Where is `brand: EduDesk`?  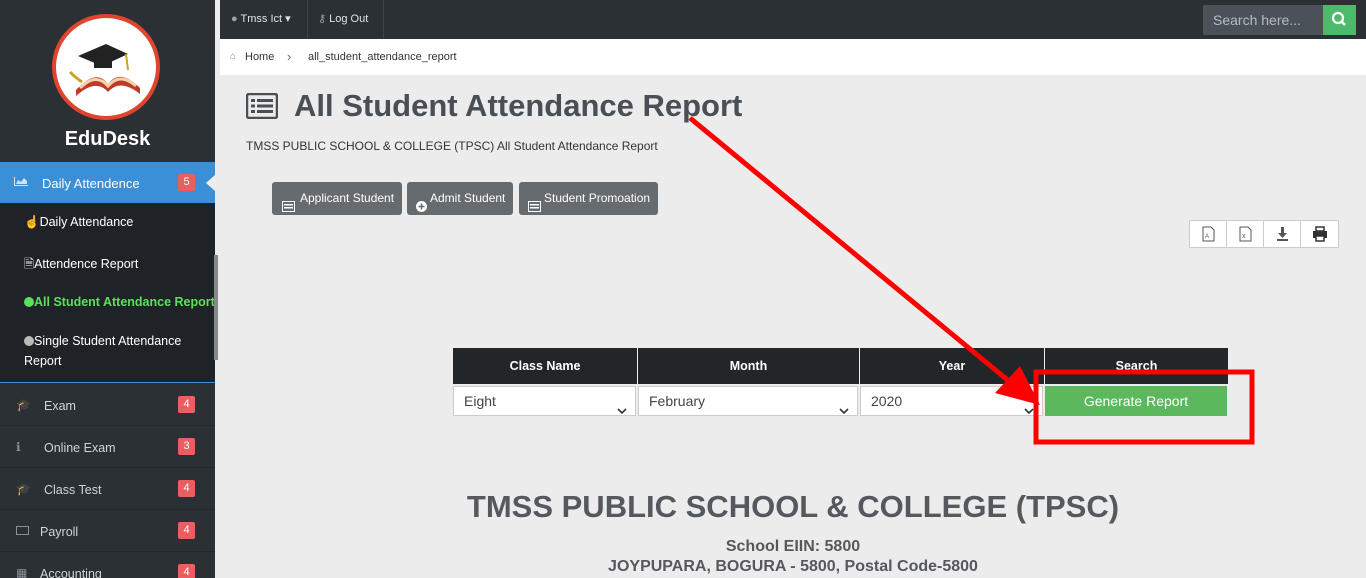 brand: EduDesk is located at coordinates (107, 81).